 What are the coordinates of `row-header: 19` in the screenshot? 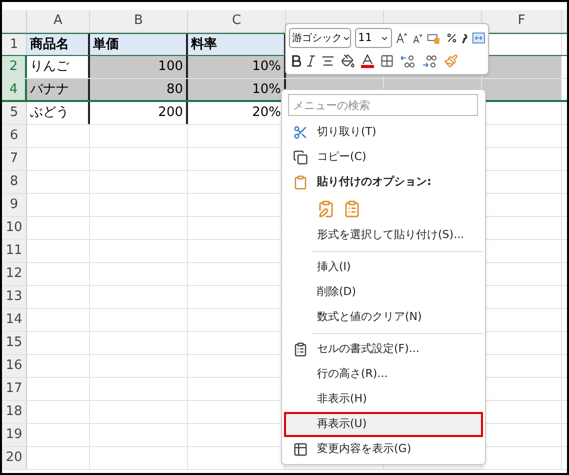 It's located at (14, 435).